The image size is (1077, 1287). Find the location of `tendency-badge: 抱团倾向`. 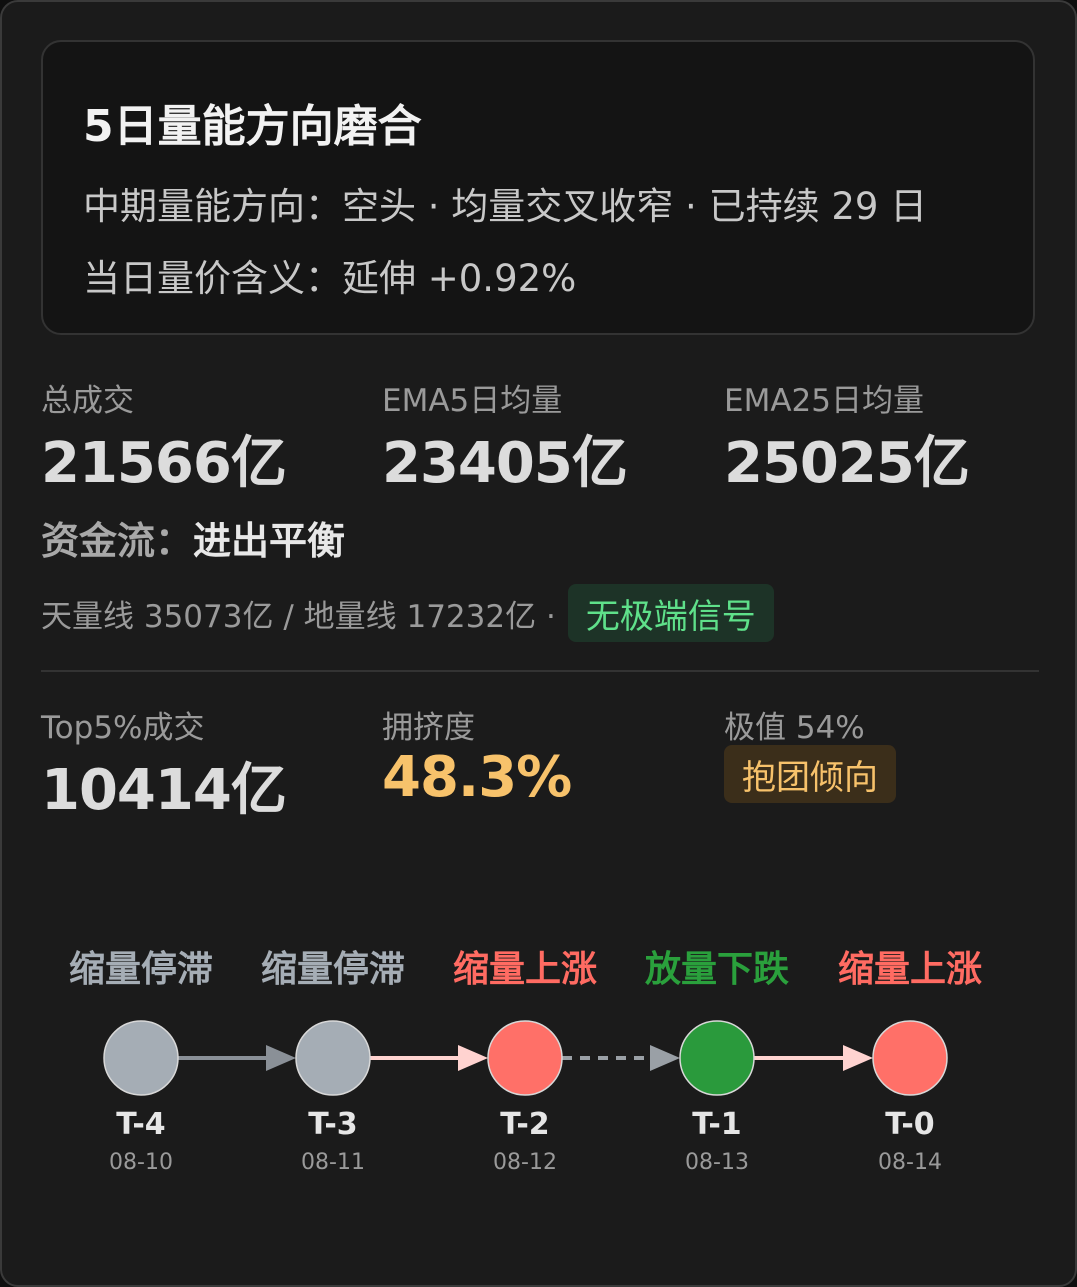

tendency-badge: 抱团倾向 is located at coordinates (810, 774).